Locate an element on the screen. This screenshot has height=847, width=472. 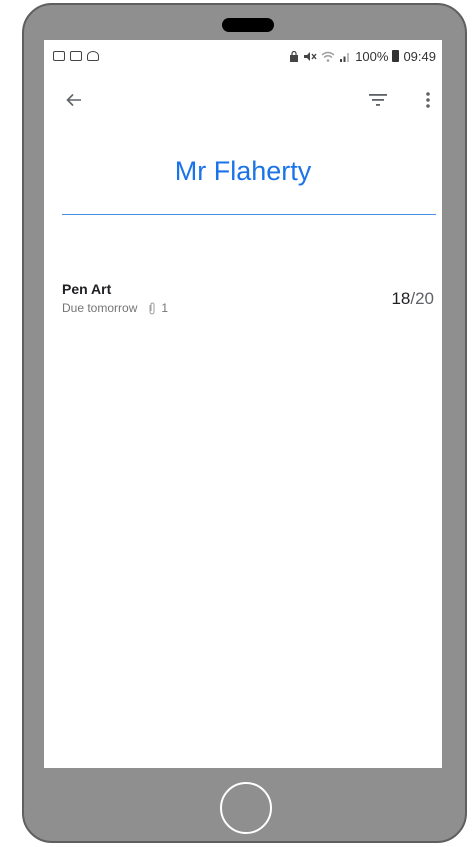
assignment-title: Pen Art is located at coordinates (87, 289).